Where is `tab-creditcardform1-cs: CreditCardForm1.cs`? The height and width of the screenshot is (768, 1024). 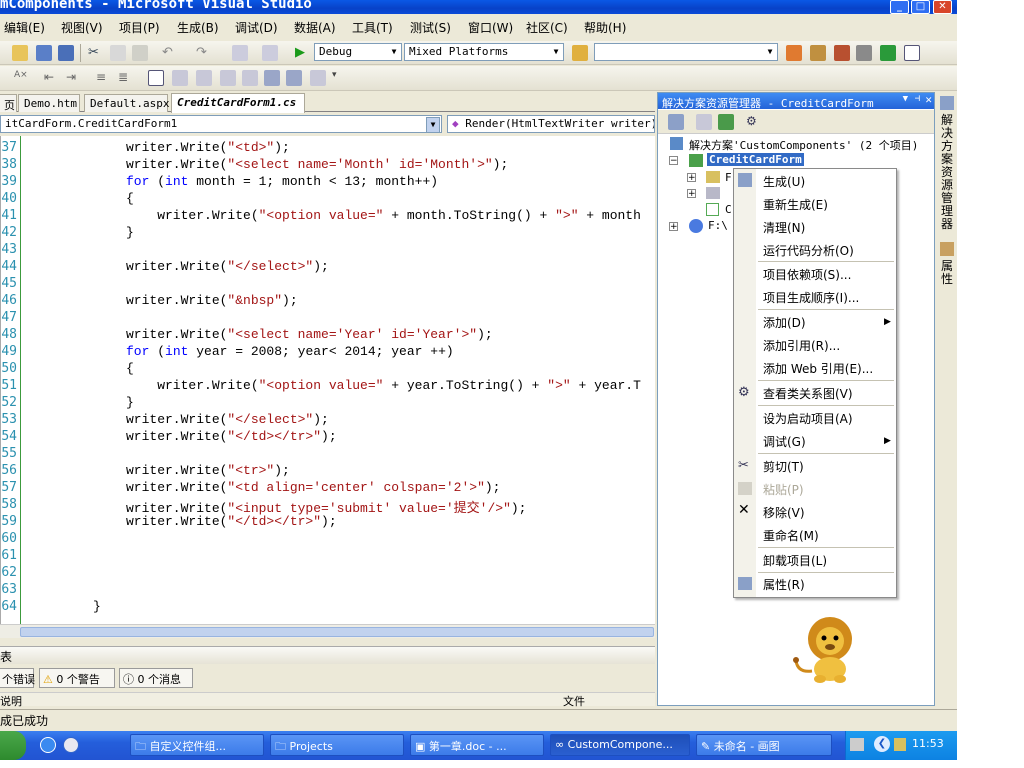
tab-creditcardform1-cs: CreditCardForm1.cs is located at coordinates (238, 103).